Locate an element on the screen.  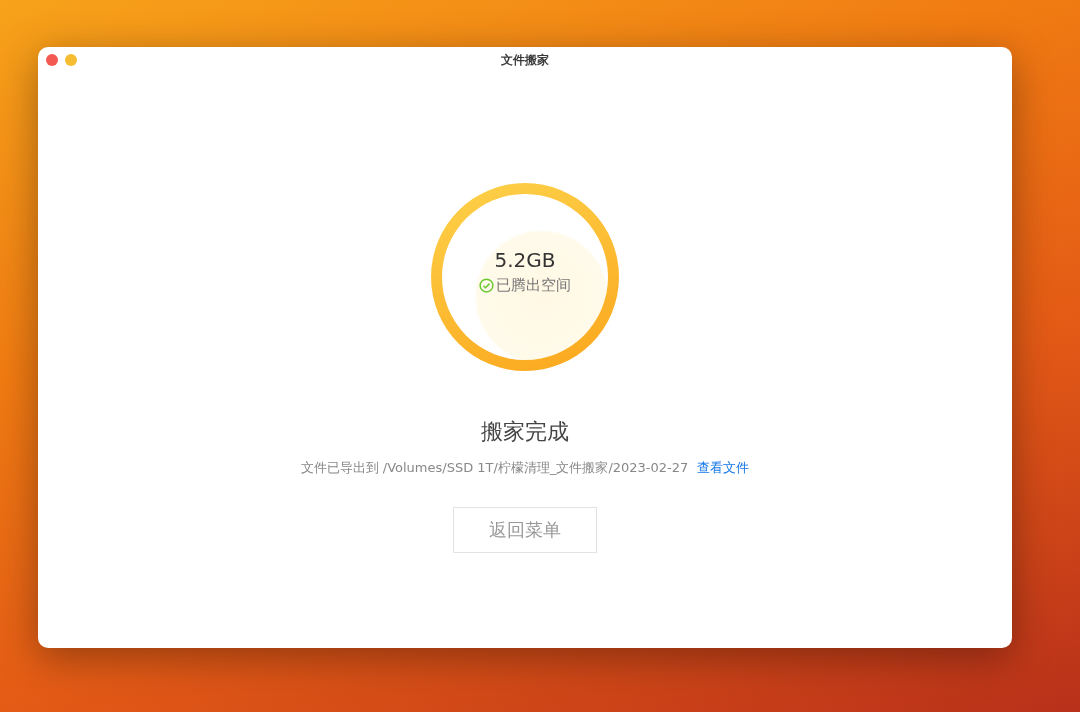
view-files-link: 查看文件 is located at coordinates (723, 468).